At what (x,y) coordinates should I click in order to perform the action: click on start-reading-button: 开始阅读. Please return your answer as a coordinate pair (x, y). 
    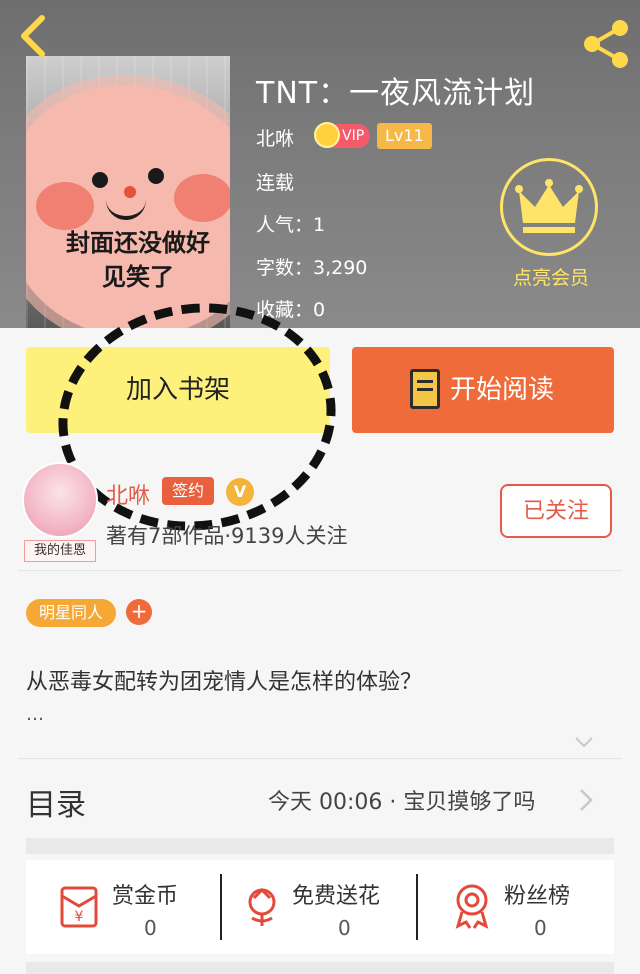
    Looking at the image, I should click on (483, 390).